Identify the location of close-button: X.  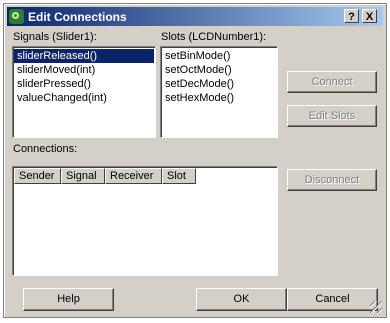
(369, 16).